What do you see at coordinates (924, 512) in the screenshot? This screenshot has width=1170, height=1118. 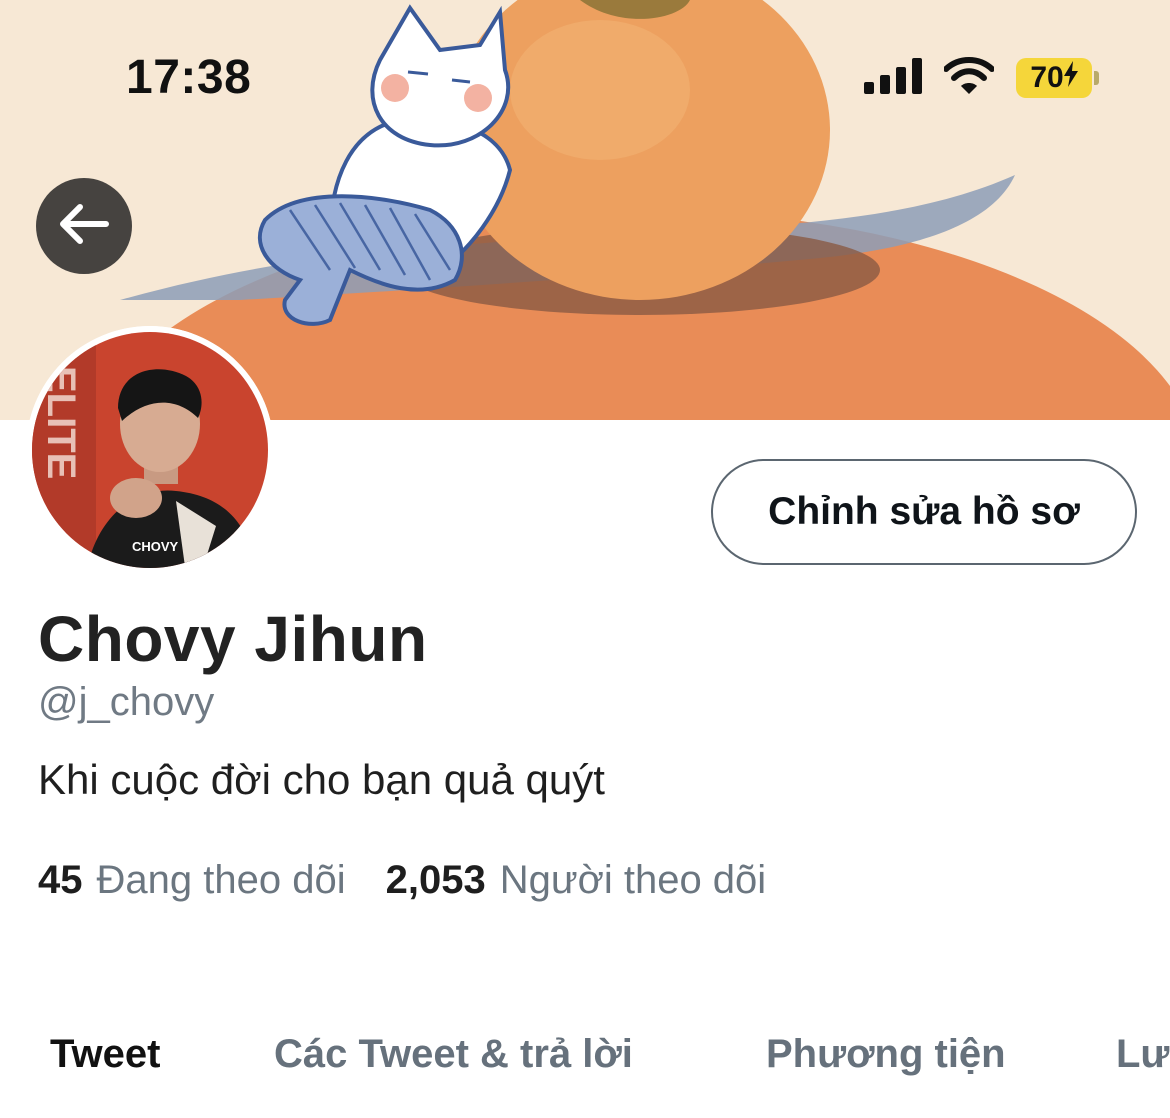 I see `edit-profile-button: Chỉnh sửa hồ sơ` at bounding box center [924, 512].